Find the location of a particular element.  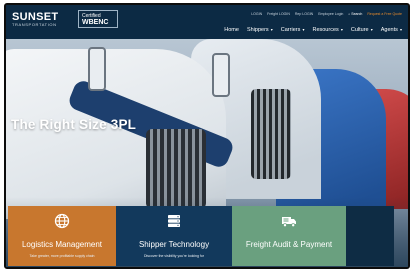

wbenc-badge-text: WBENC is located at coordinates (95, 22).